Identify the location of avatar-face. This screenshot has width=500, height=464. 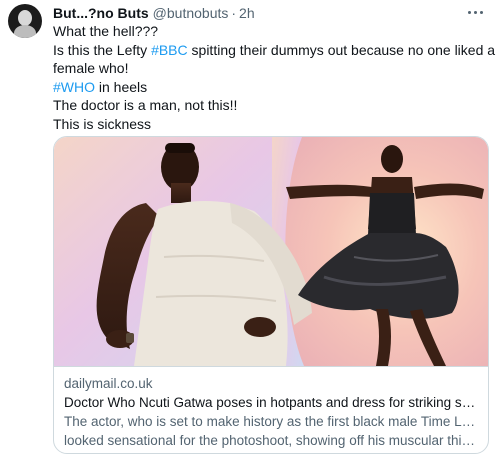
(25, 18).